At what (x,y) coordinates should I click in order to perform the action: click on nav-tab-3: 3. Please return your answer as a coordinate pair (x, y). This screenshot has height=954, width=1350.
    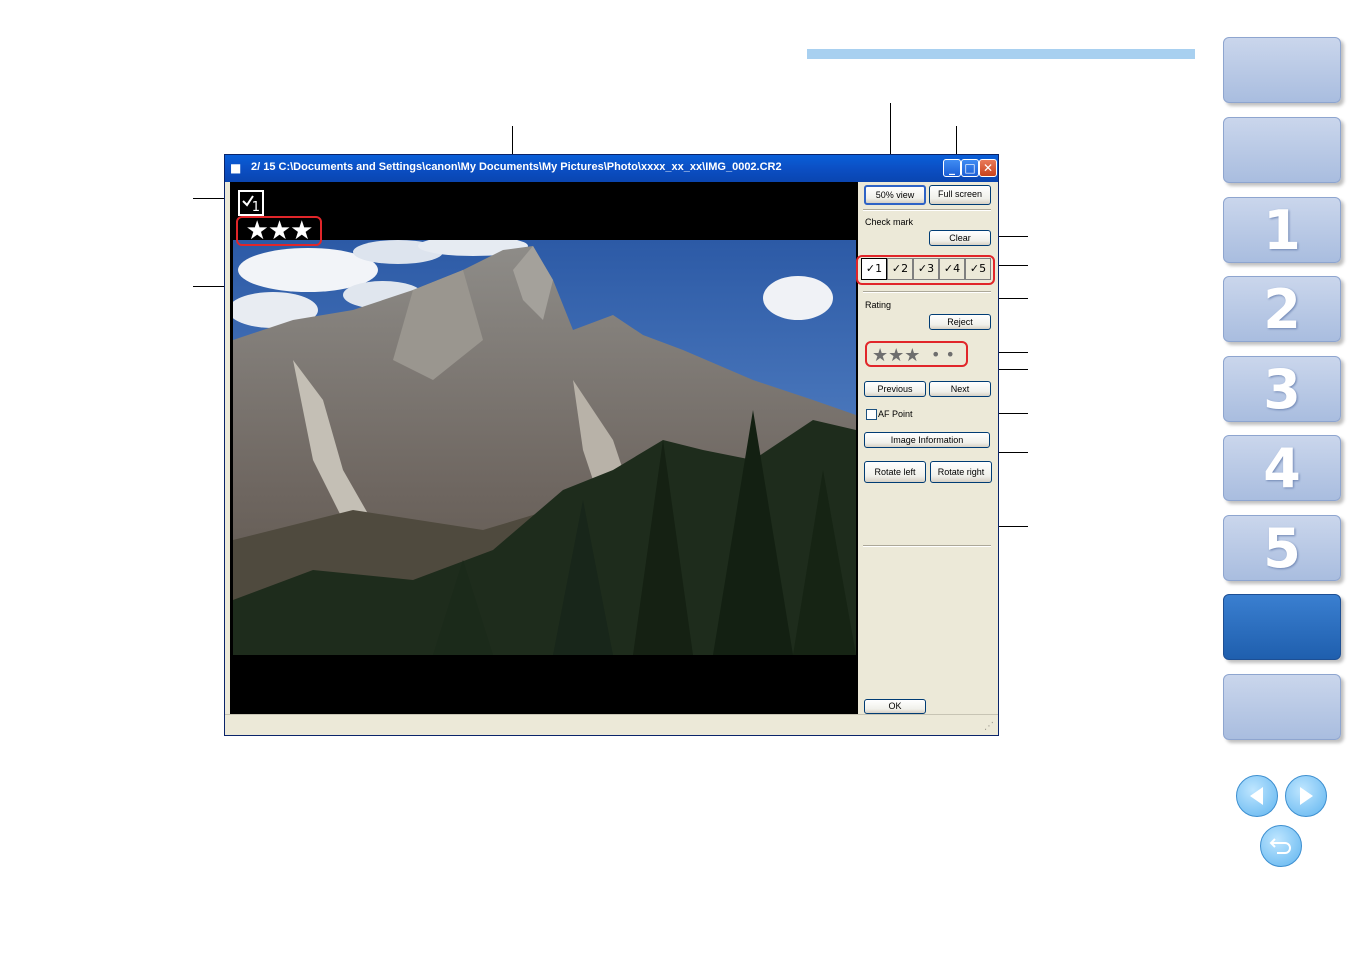
    Looking at the image, I should click on (1282, 389).